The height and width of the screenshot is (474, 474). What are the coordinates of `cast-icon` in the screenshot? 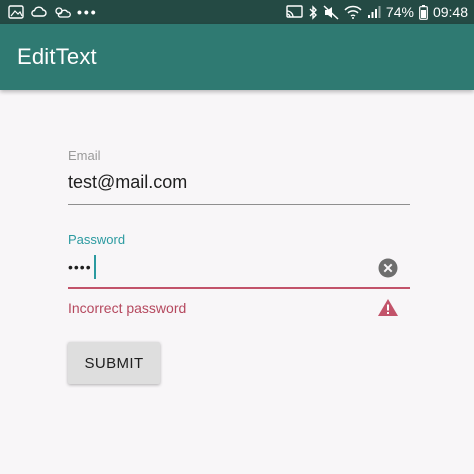 It's located at (294, 12).